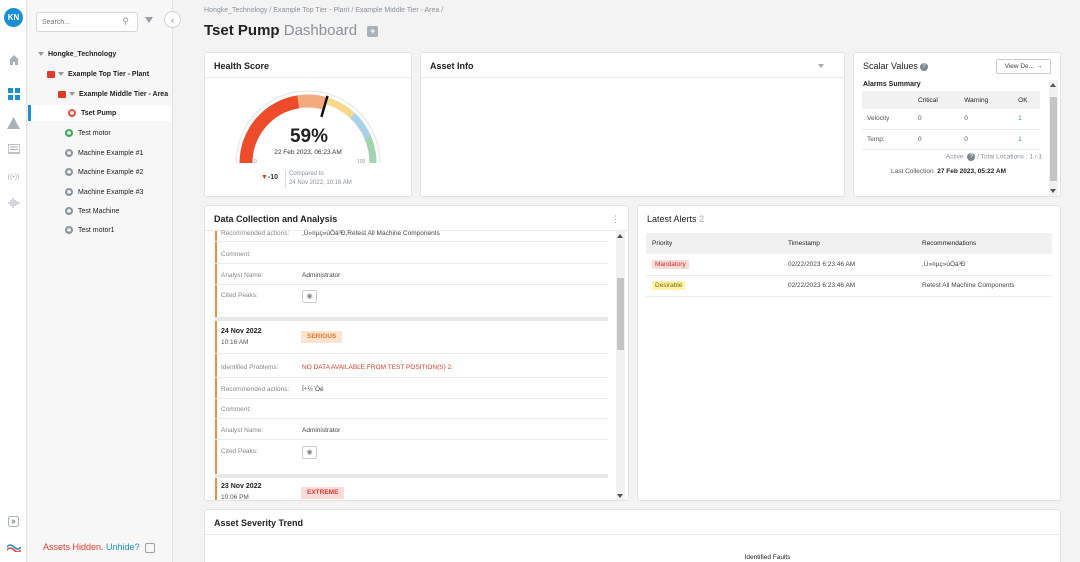 This screenshot has width=1080, height=562. Describe the element at coordinates (13, 122) in the screenshot. I see `alert-triangle-icon` at that location.